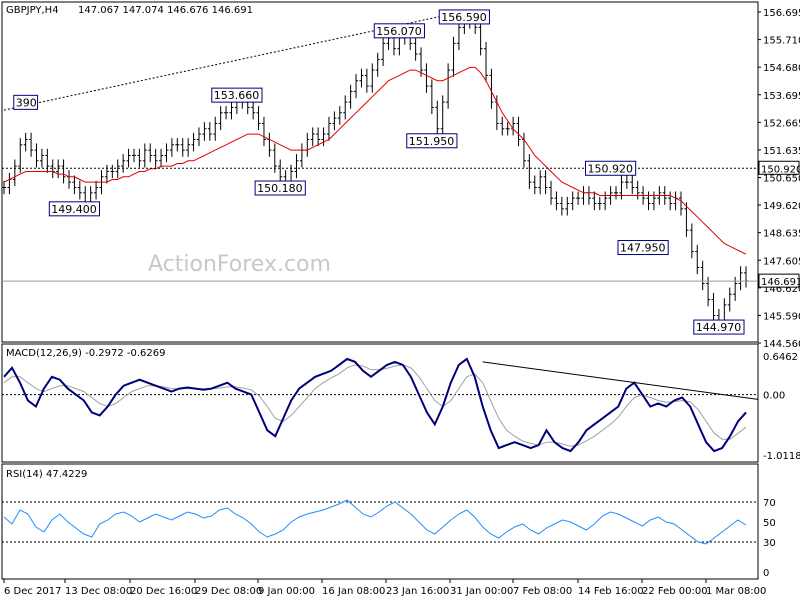 The height and width of the screenshot is (600, 800). What do you see at coordinates (675, 591) in the screenshot?
I see `time-axis-label: 22 Feb 00:00` at bounding box center [675, 591].